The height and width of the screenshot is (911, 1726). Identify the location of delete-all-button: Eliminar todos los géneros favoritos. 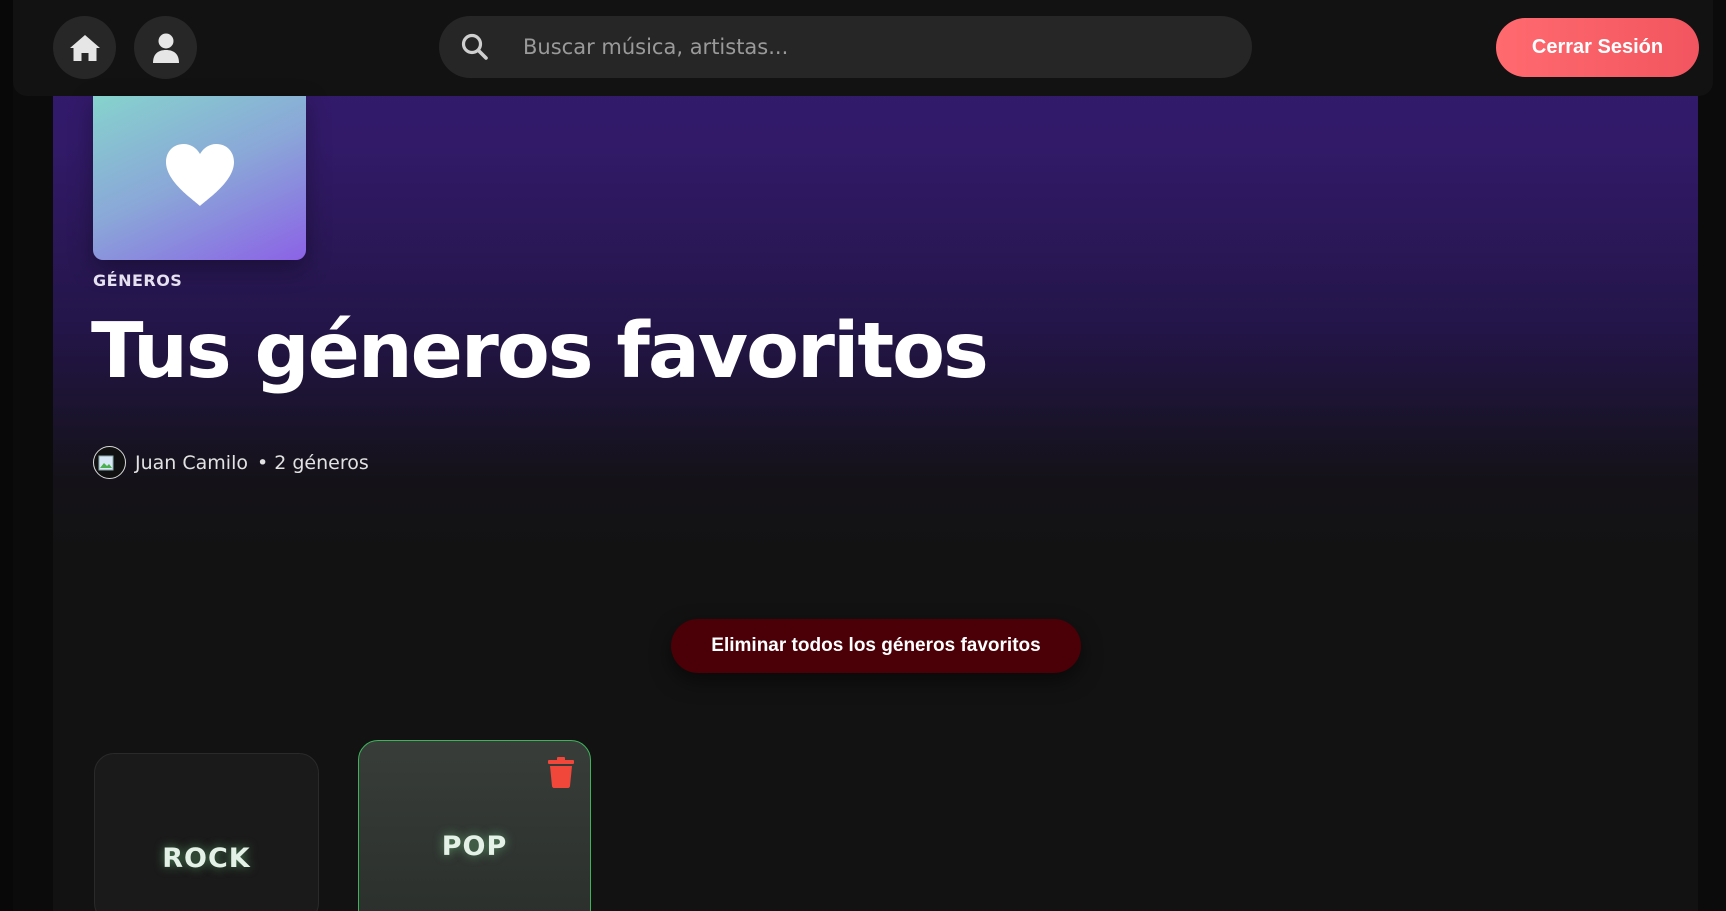
(876, 646).